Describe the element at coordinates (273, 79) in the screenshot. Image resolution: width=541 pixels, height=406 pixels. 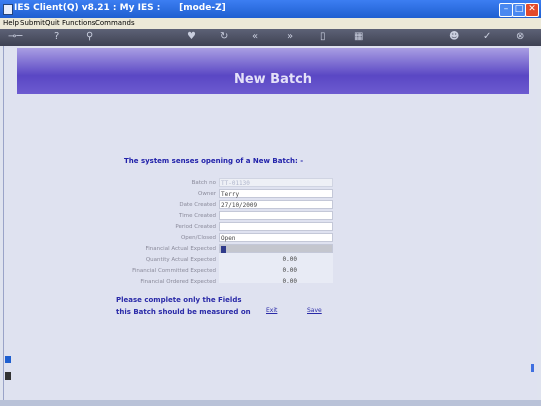
I see `page-title: New Batch` at that location.